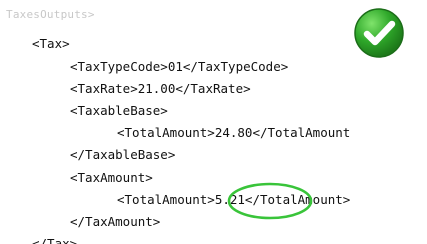 The width and height of the screenshot is (427, 244). What do you see at coordinates (50, 14) in the screenshot?
I see `faded-header-text: TaxesOutputs>` at bounding box center [50, 14].